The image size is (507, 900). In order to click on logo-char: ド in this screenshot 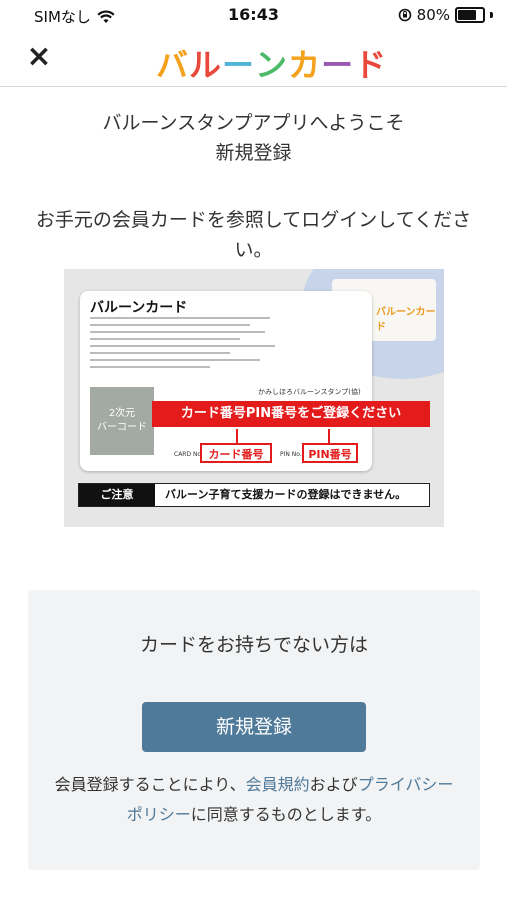, I will do `click(371, 65)`.